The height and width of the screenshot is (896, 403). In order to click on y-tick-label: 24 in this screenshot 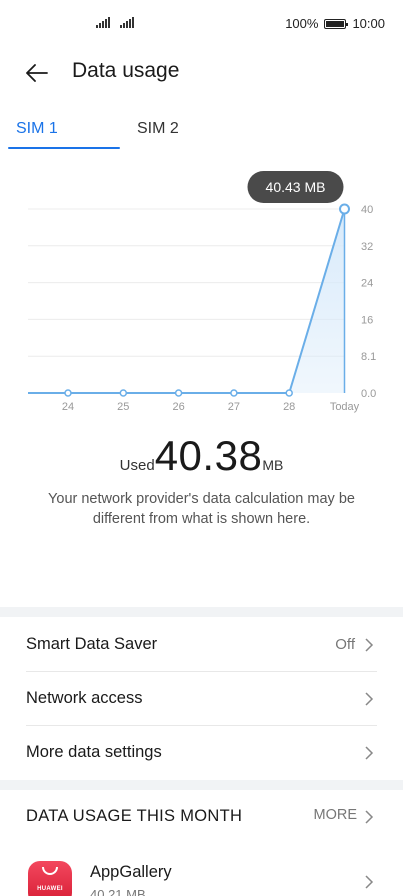, I will do `click(367, 284)`.